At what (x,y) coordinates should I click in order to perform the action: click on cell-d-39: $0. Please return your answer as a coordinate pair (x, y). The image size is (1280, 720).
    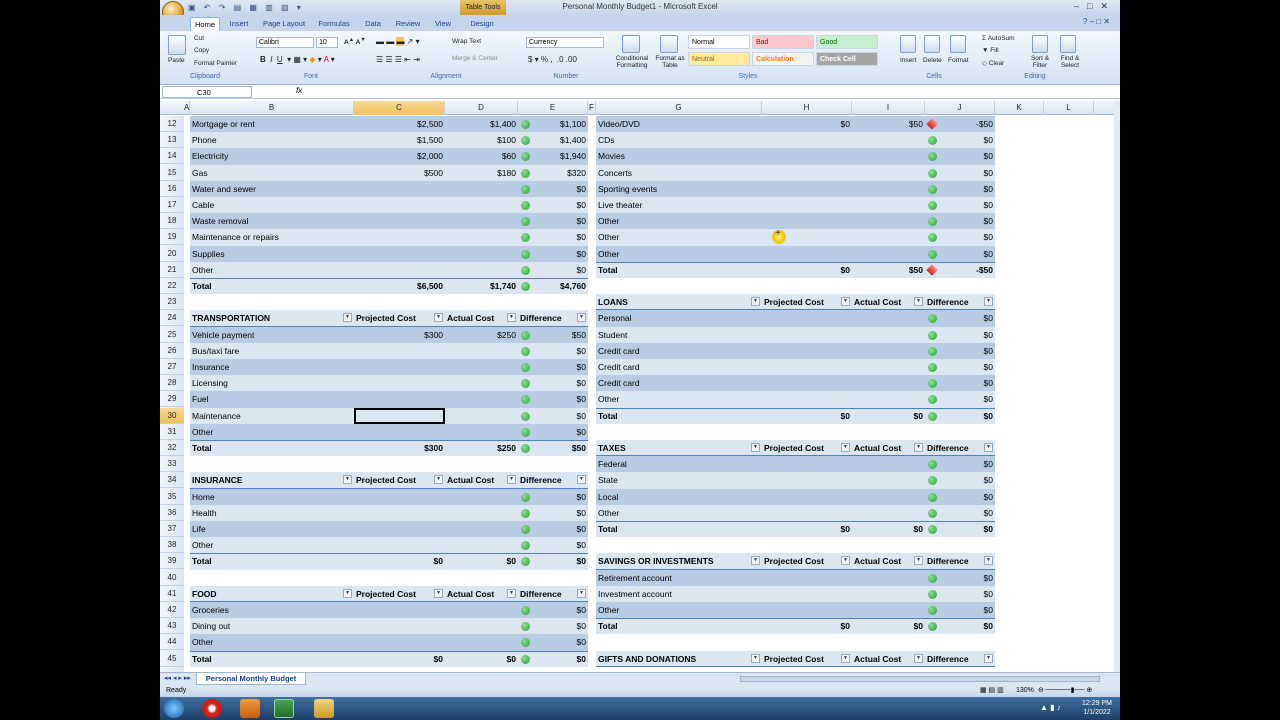
    Looking at the image, I should click on (481, 561).